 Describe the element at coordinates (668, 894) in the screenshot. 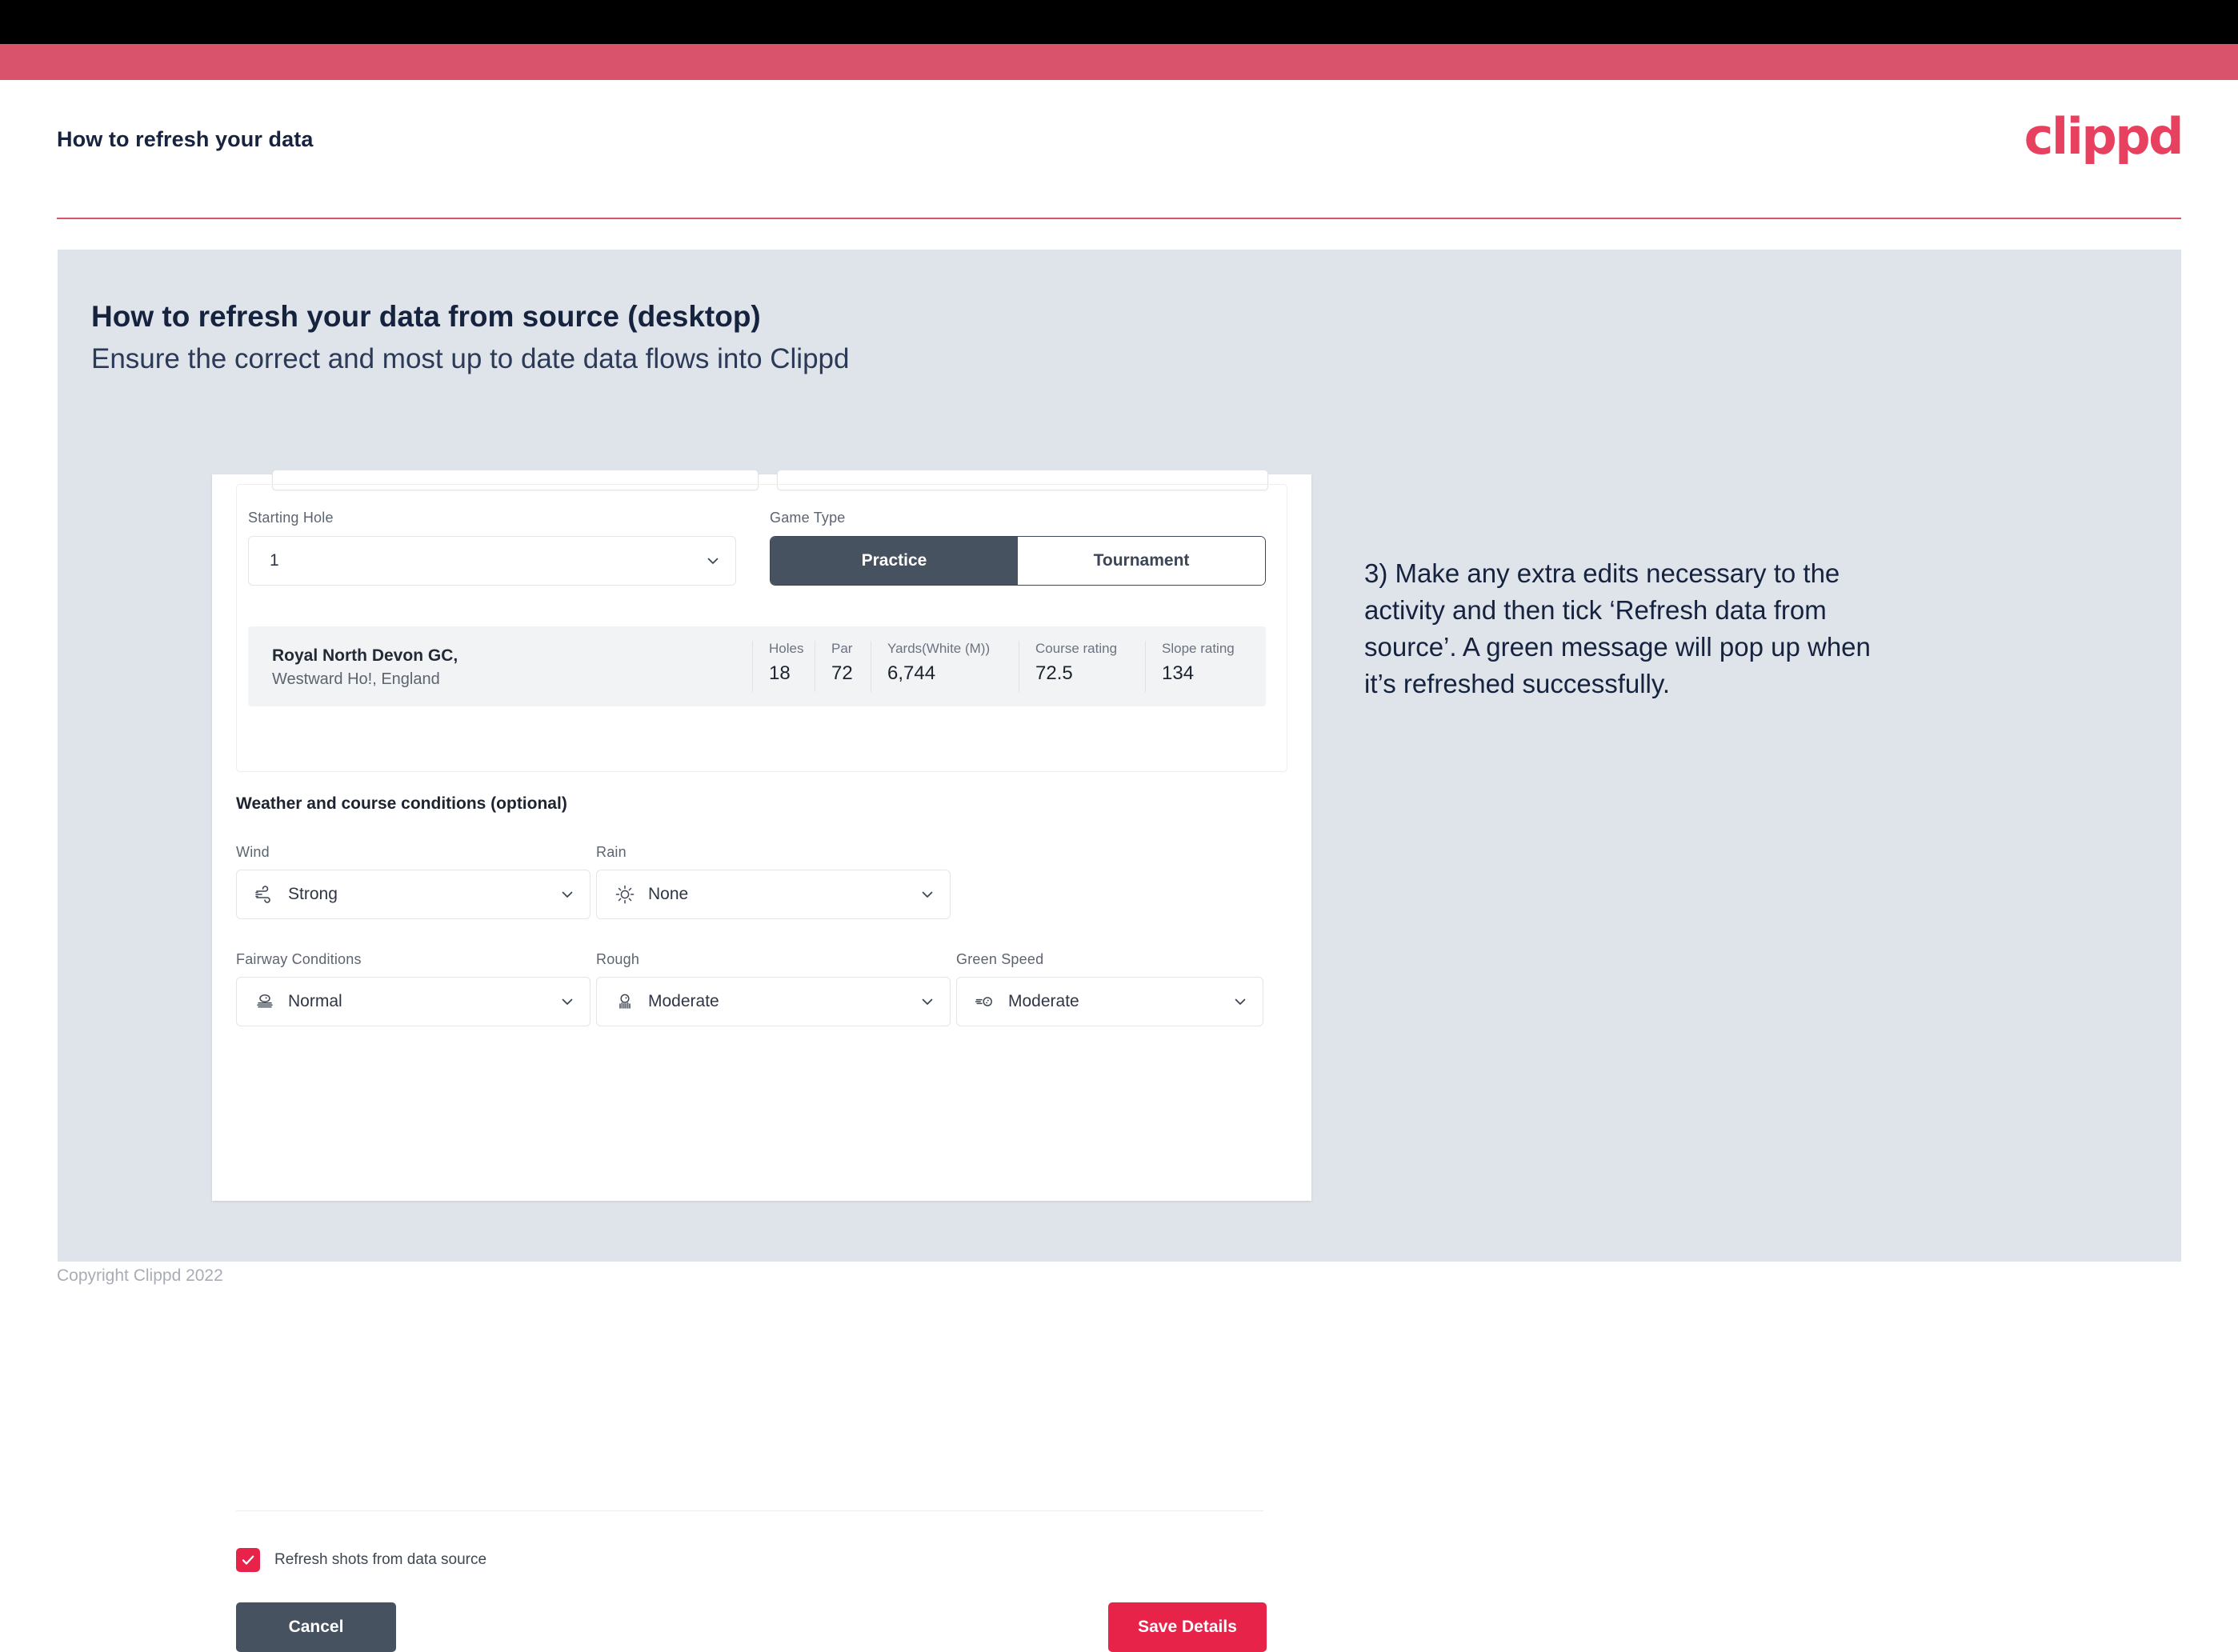

I see `rain-value: None` at that location.